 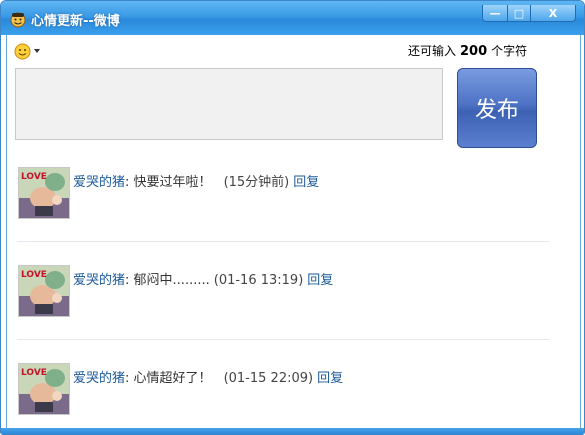 I want to click on maximize-icon: □, so click(x=519, y=13).